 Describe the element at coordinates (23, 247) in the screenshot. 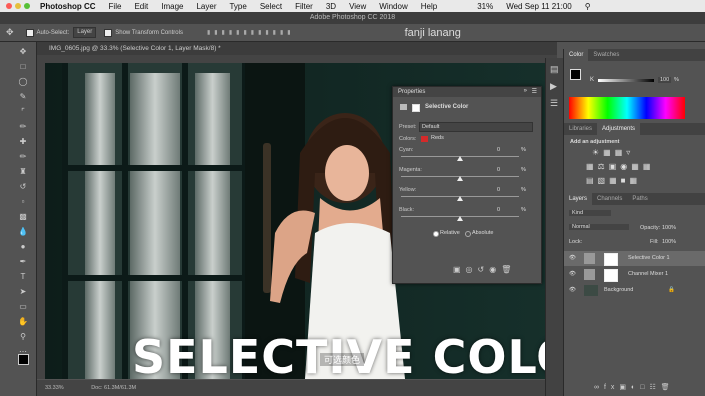

I see `dodge-tool-icon: ●` at that location.